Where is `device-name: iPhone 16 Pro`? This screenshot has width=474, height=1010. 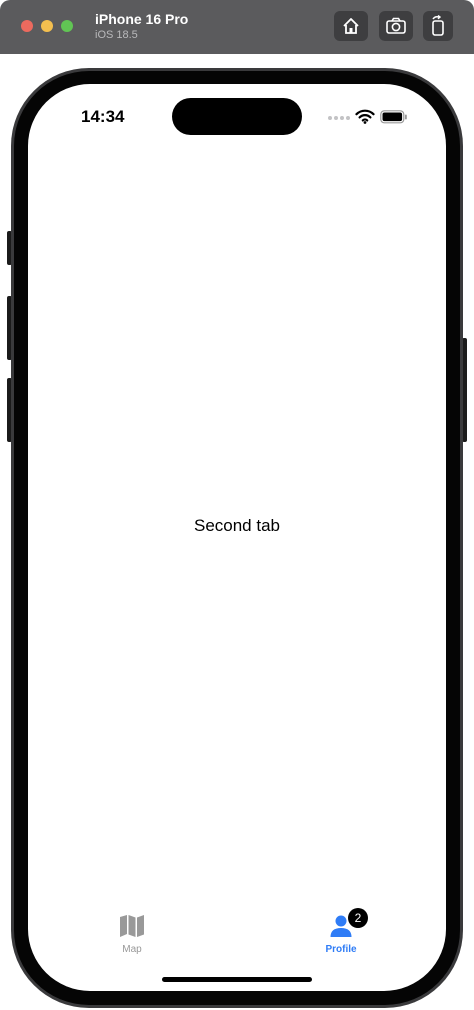
device-name: iPhone 16 Pro is located at coordinates (142, 19).